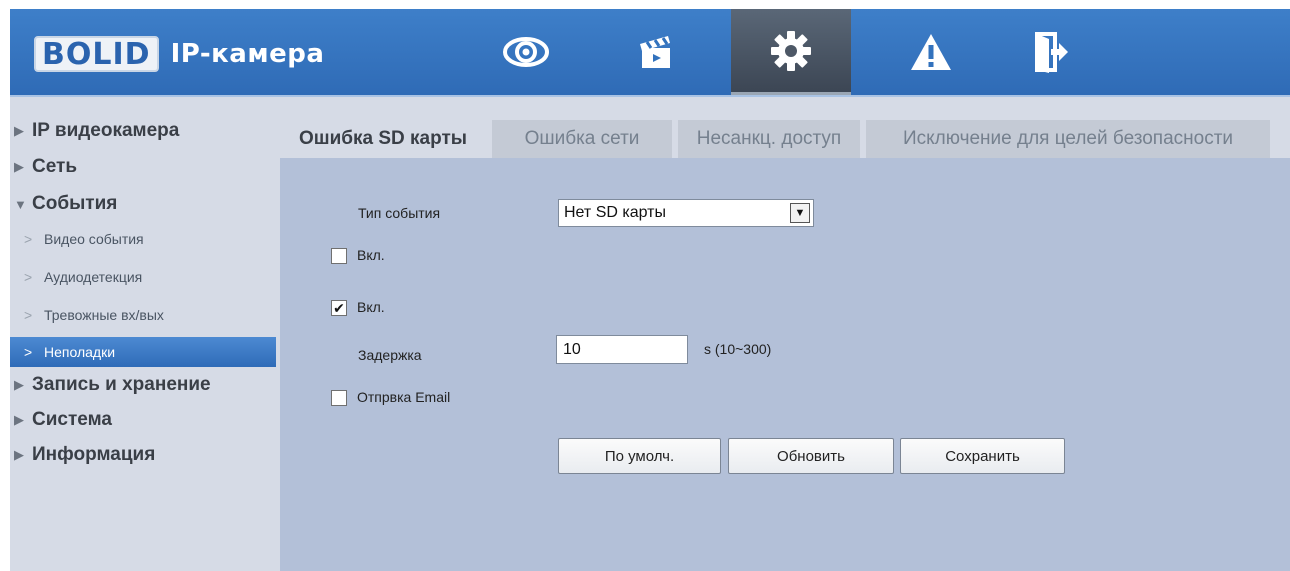 Image resolution: width=1290 pixels, height=571 pixels. What do you see at coordinates (738, 349) in the screenshot?
I see `delay-range-hint: s (10~300)` at bounding box center [738, 349].